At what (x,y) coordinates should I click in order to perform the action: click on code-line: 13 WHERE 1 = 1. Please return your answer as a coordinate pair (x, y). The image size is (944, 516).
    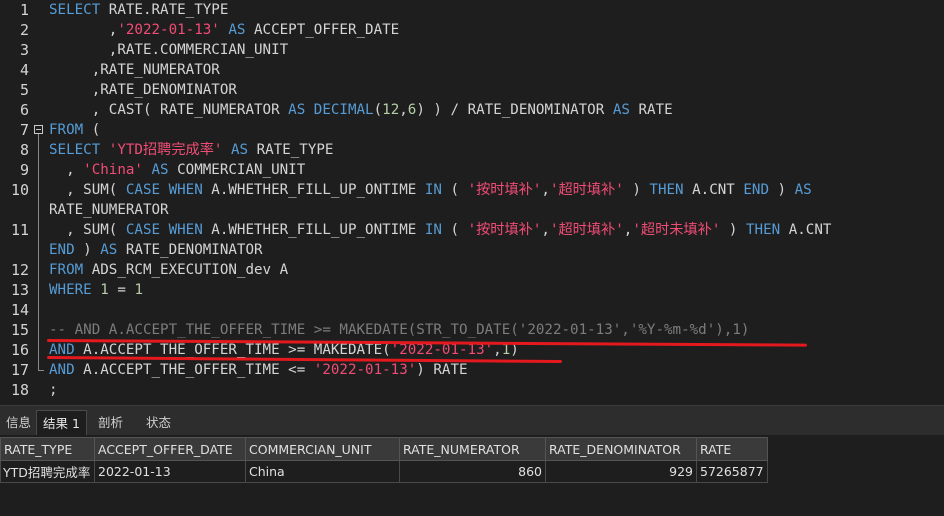
    Looking at the image, I should click on (472, 290).